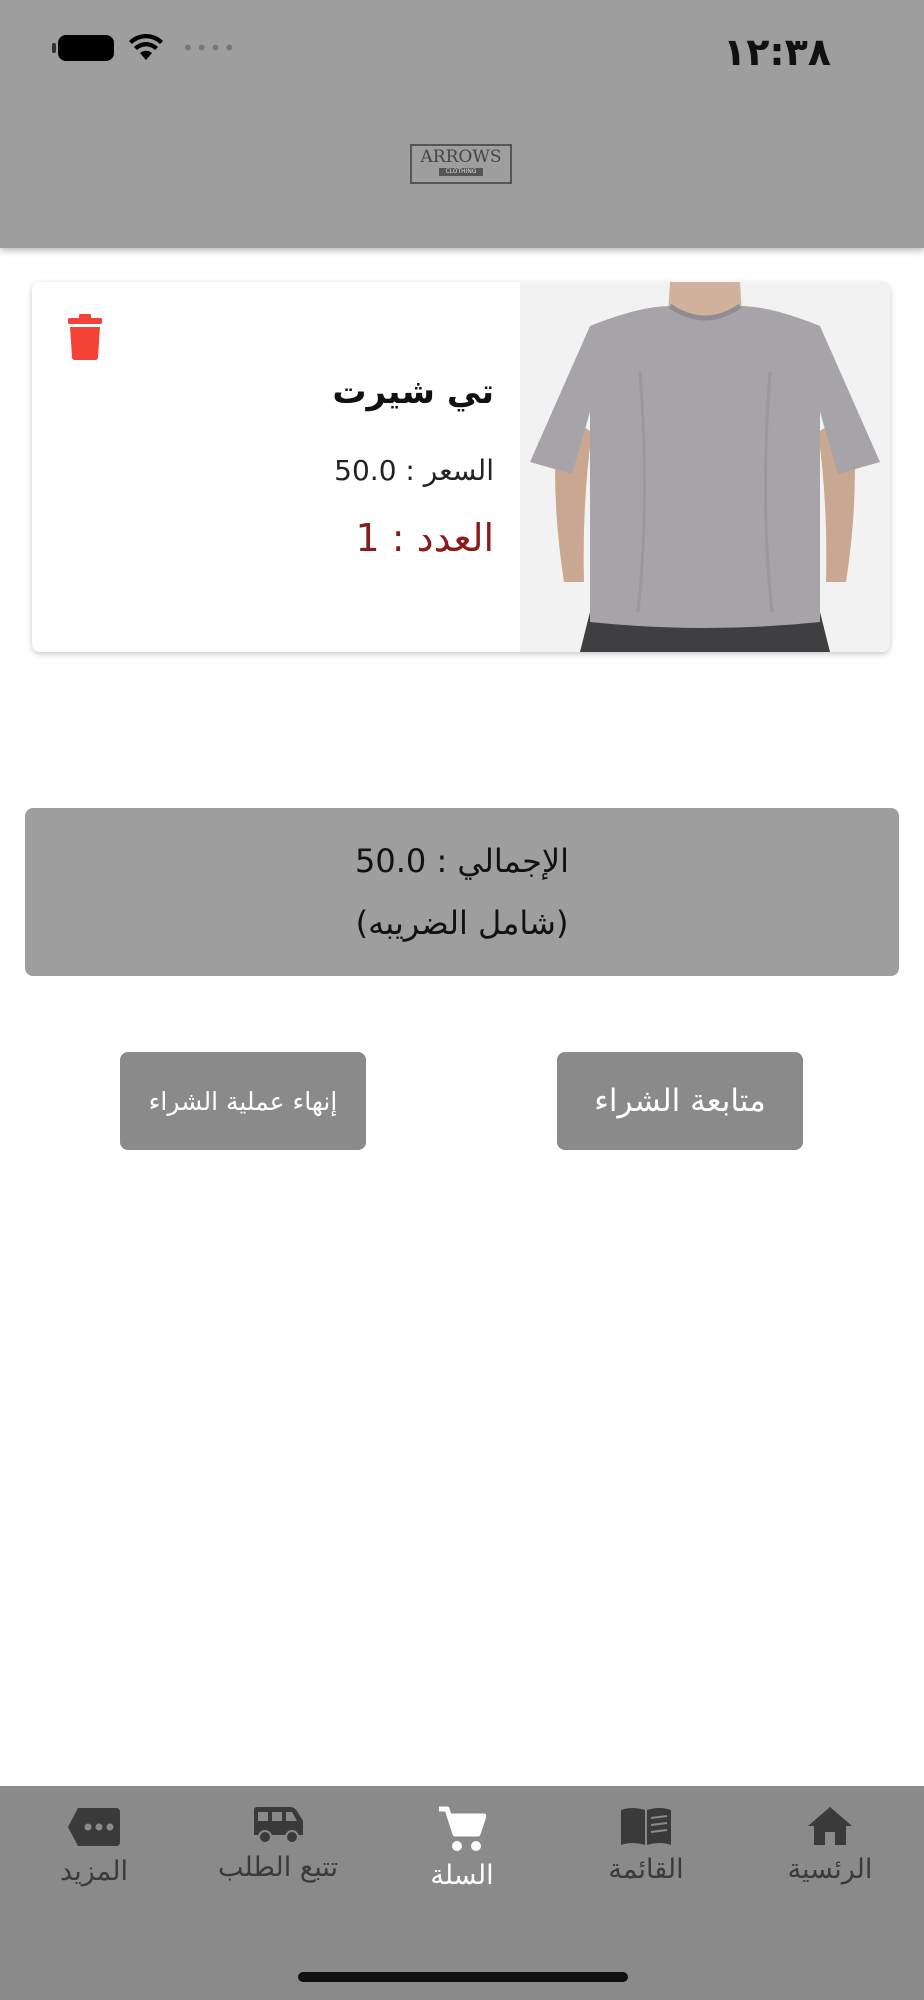 This screenshot has height=2000, width=924. What do you see at coordinates (462, 892) in the screenshot?
I see `order-total-box: الإجمالي : 50.0 (شامل الضريبه)` at bounding box center [462, 892].